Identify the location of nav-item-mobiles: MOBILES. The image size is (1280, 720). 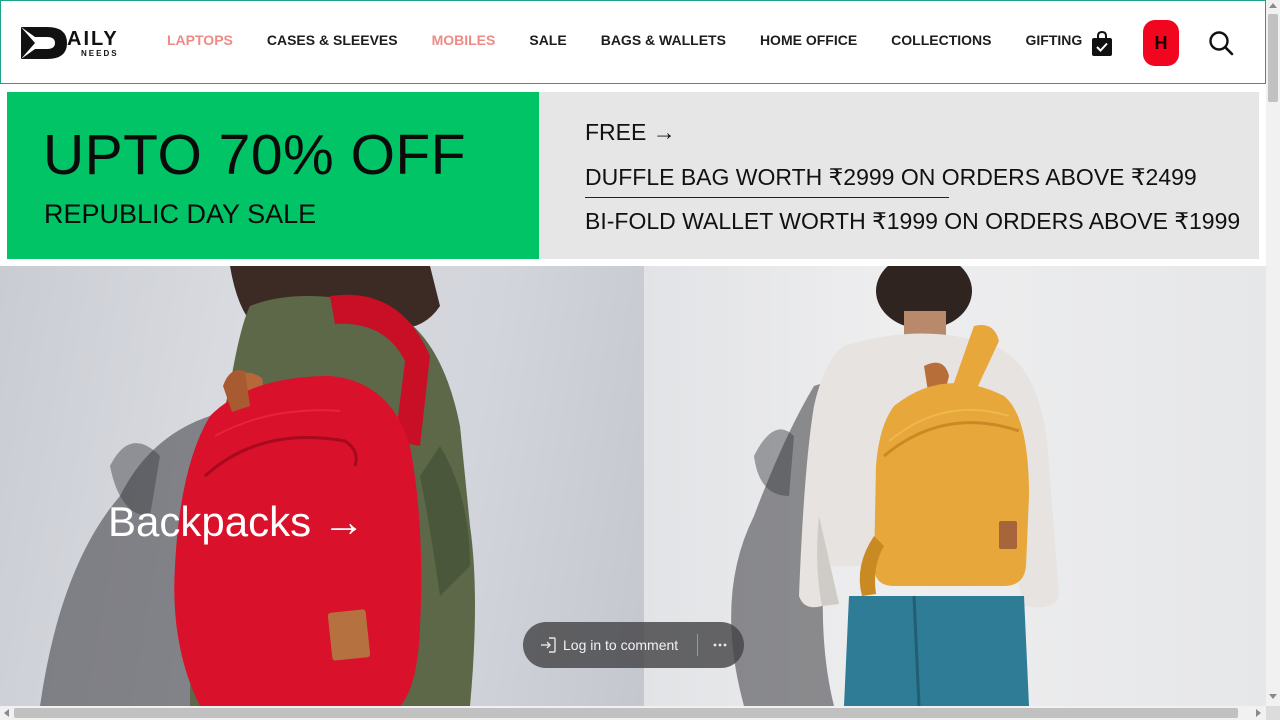
(464, 40).